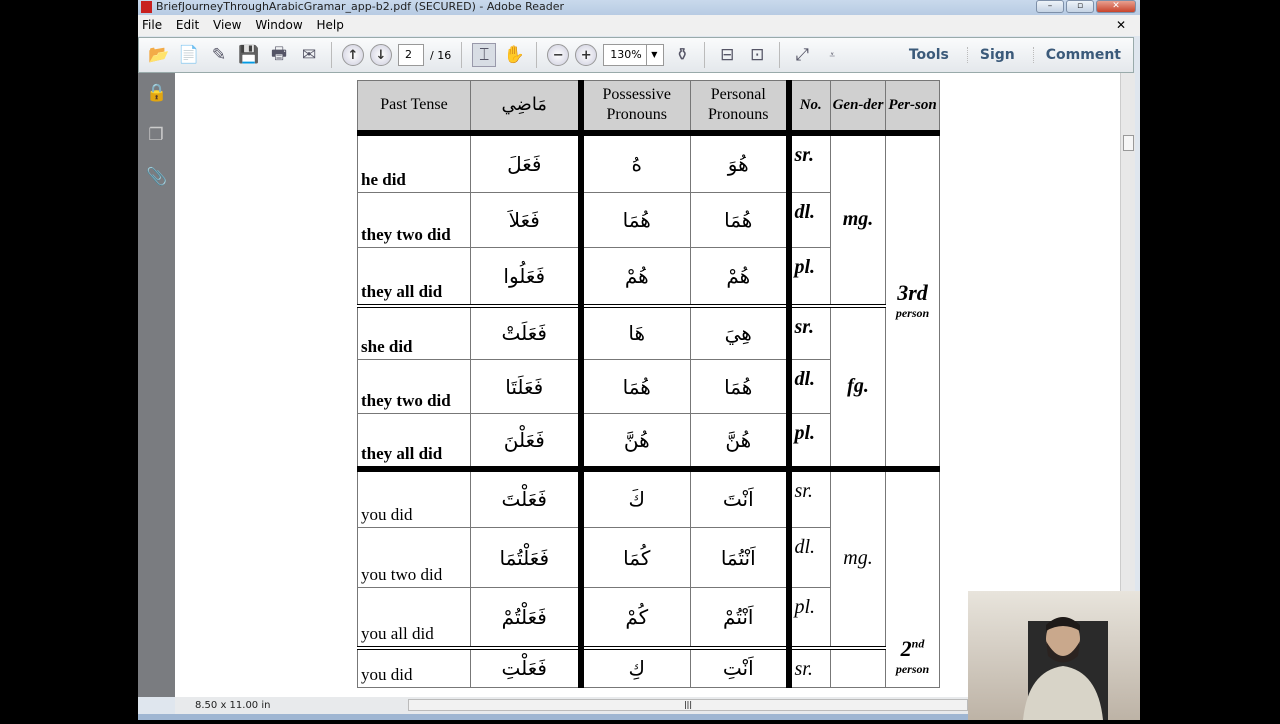 Image resolution: width=1280 pixels, height=724 pixels. I want to click on navigation-pane: 🔒 ❐ 📎, so click(156, 385).